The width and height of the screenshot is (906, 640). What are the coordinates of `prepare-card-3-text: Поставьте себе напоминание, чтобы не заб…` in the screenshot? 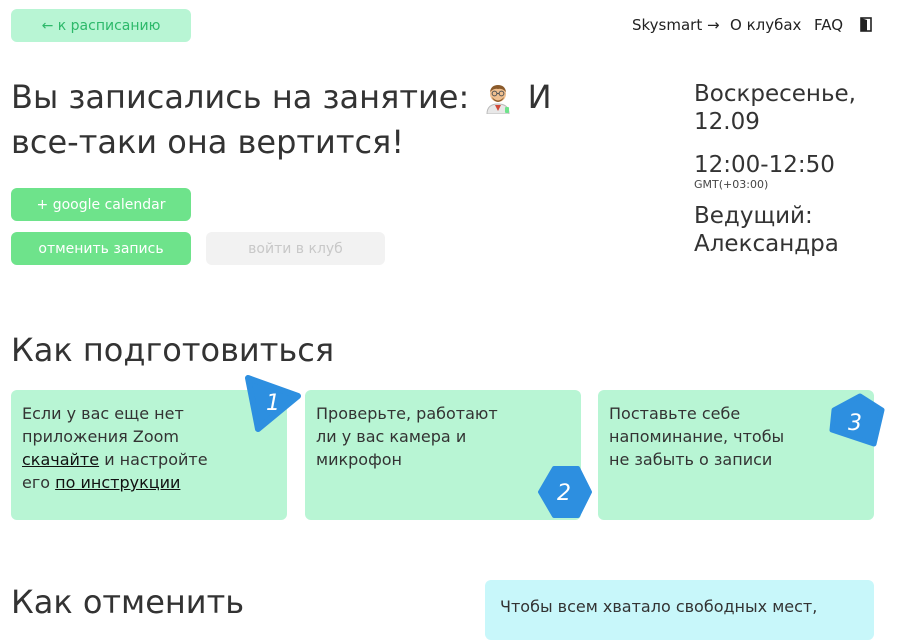 It's located at (697, 436).